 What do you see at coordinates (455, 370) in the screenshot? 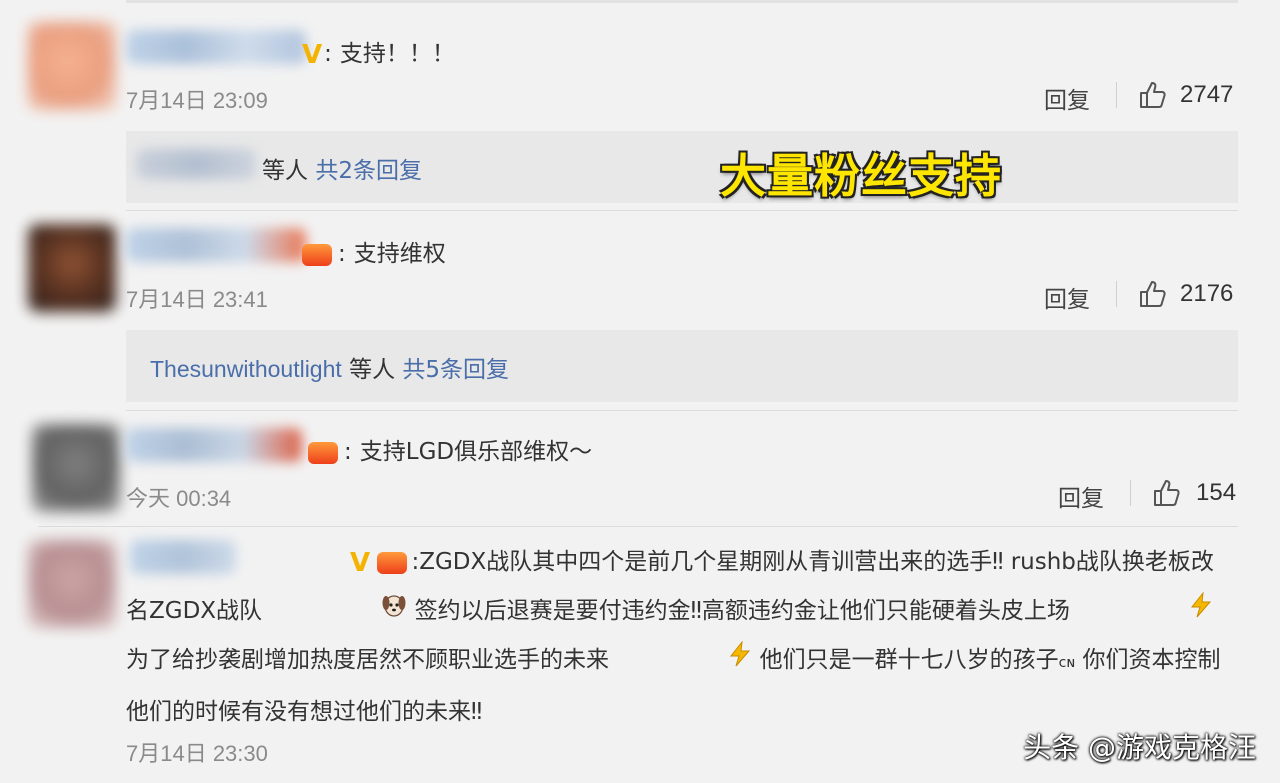
I see `reply-count-link: 共5条回复` at bounding box center [455, 370].